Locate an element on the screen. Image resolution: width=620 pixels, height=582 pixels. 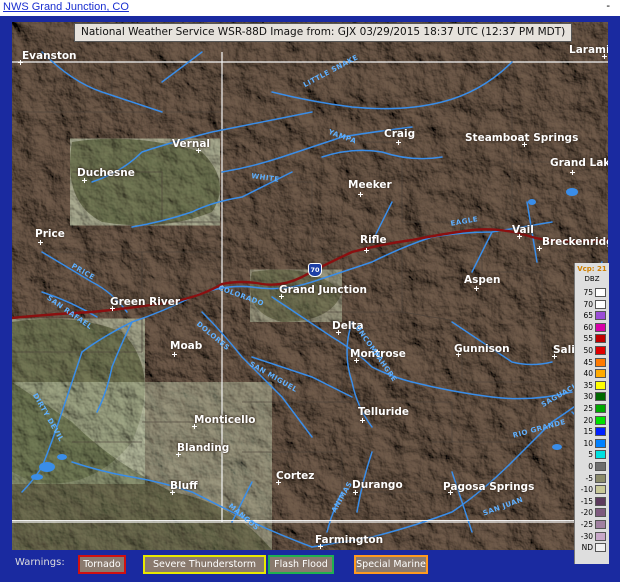
site-link: NWS Grand Junction, CO is located at coordinates (66, 7).